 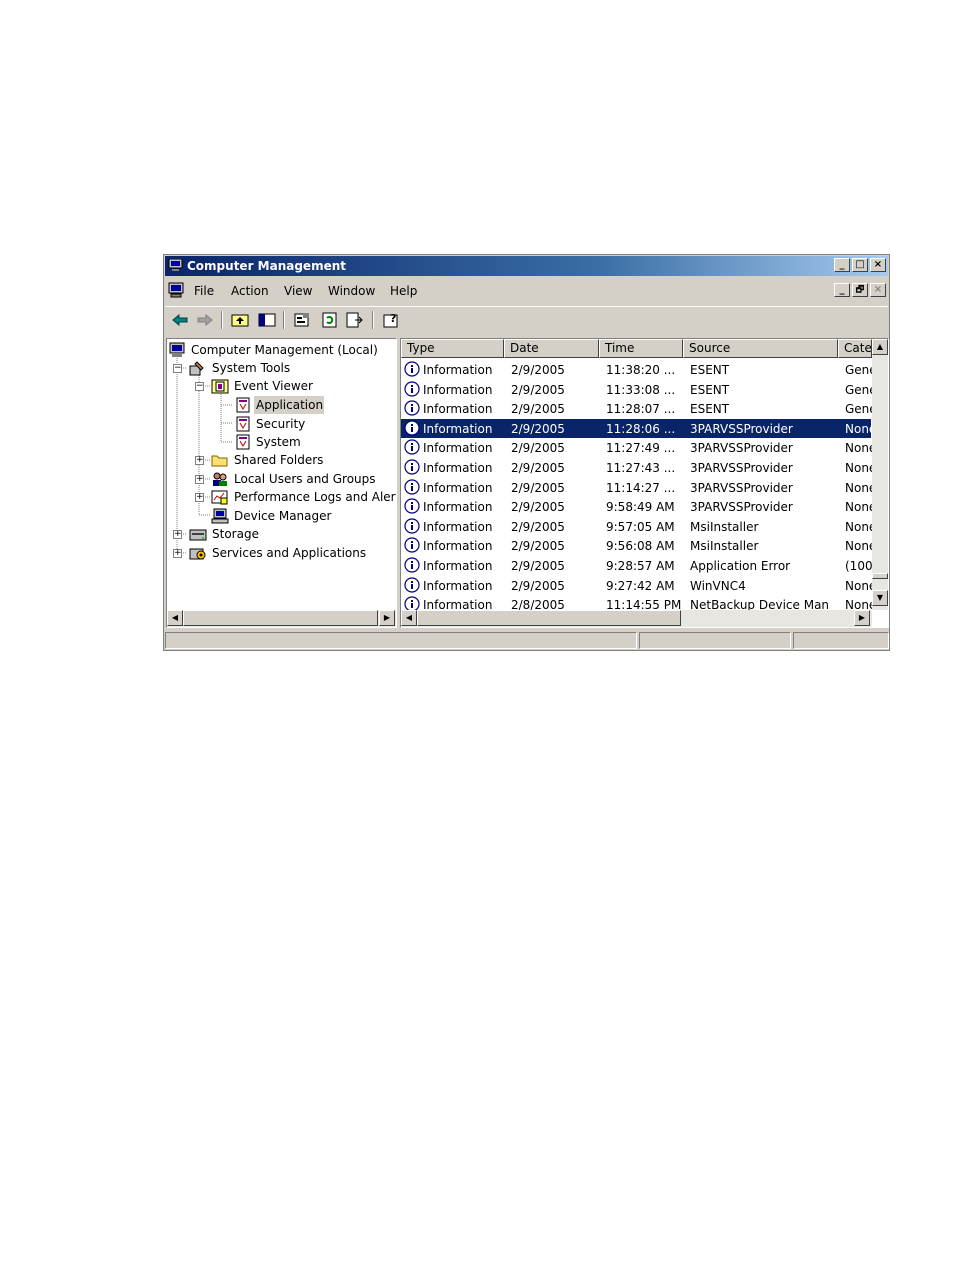 I want to click on cell-time: 9:28:57 AM, so click(x=640, y=566).